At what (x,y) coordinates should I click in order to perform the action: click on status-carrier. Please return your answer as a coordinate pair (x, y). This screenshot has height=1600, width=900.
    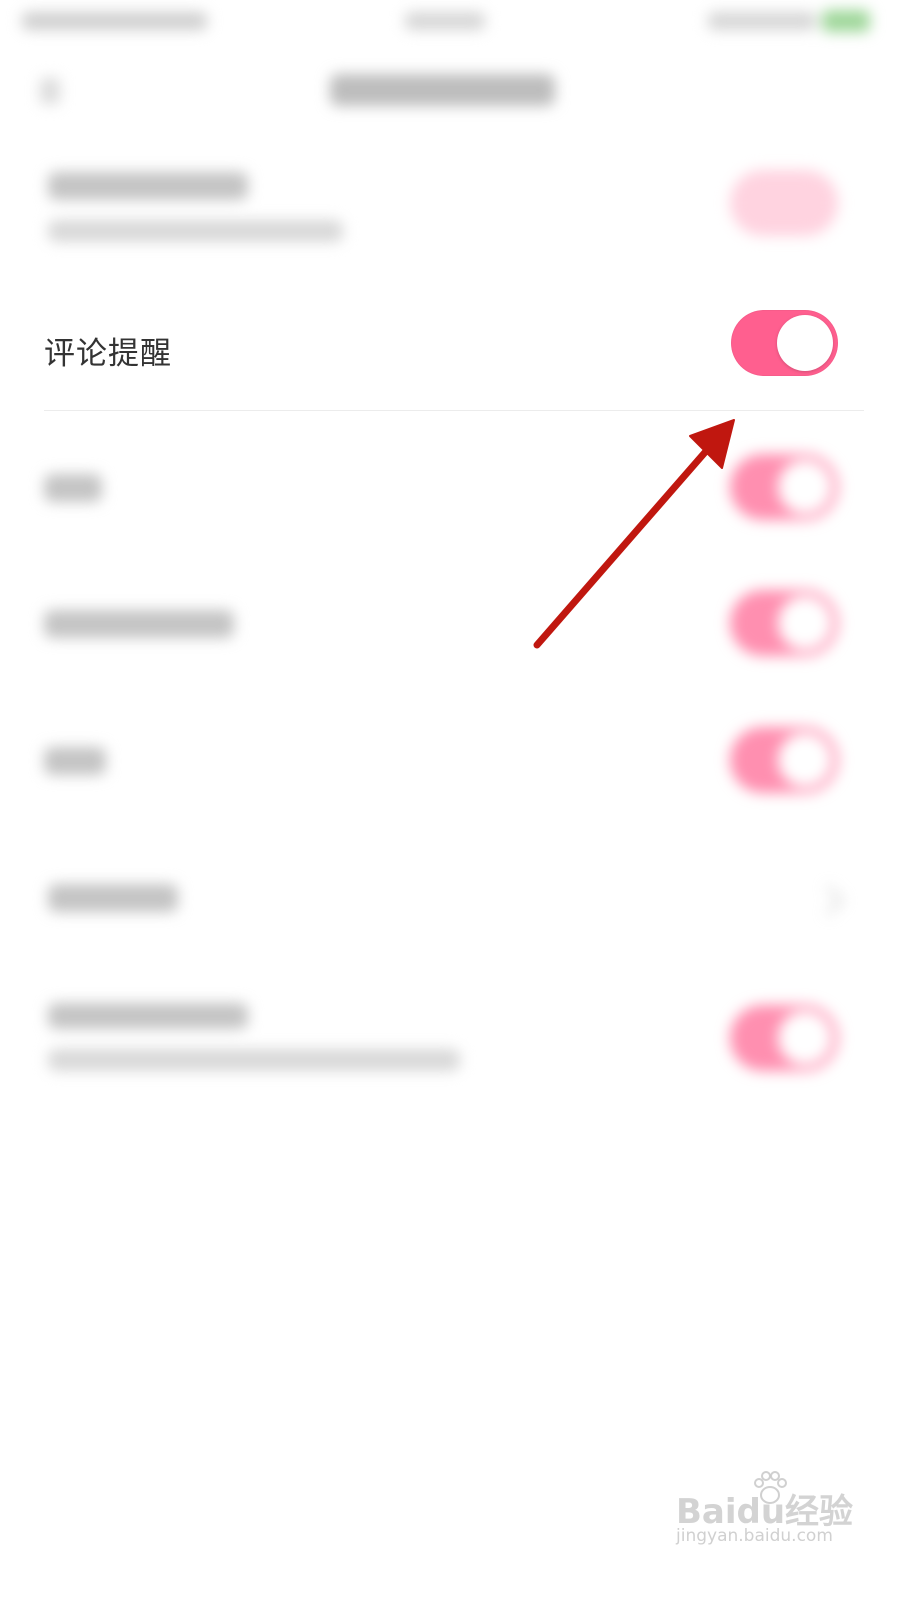
    Looking at the image, I should click on (114, 21).